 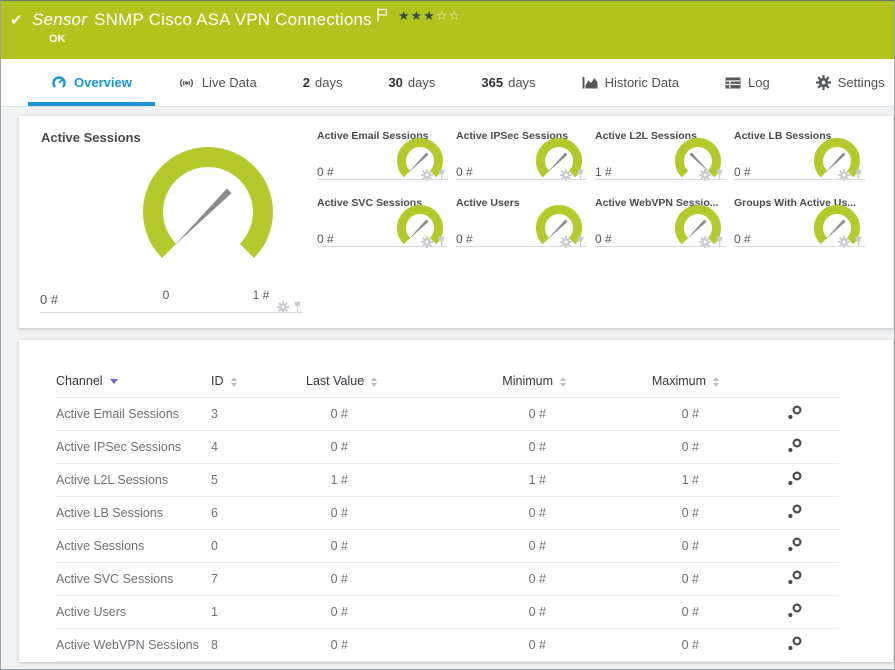 I want to click on column-header-last-value: Last Value, so click(x=342, y=384).